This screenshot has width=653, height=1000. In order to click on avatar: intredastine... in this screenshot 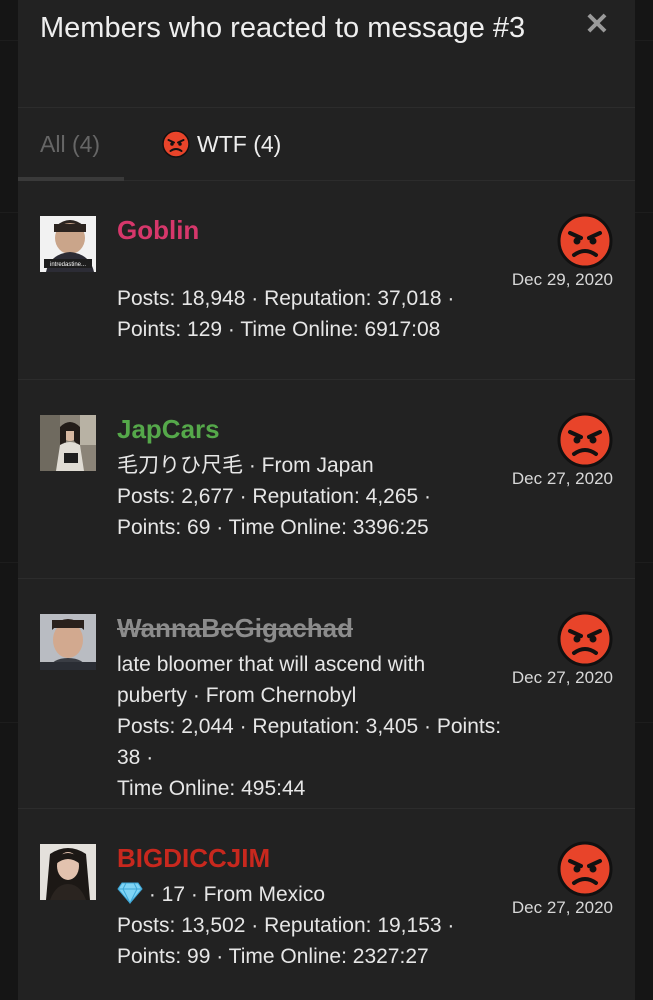, I will do `click(68, 244)`.